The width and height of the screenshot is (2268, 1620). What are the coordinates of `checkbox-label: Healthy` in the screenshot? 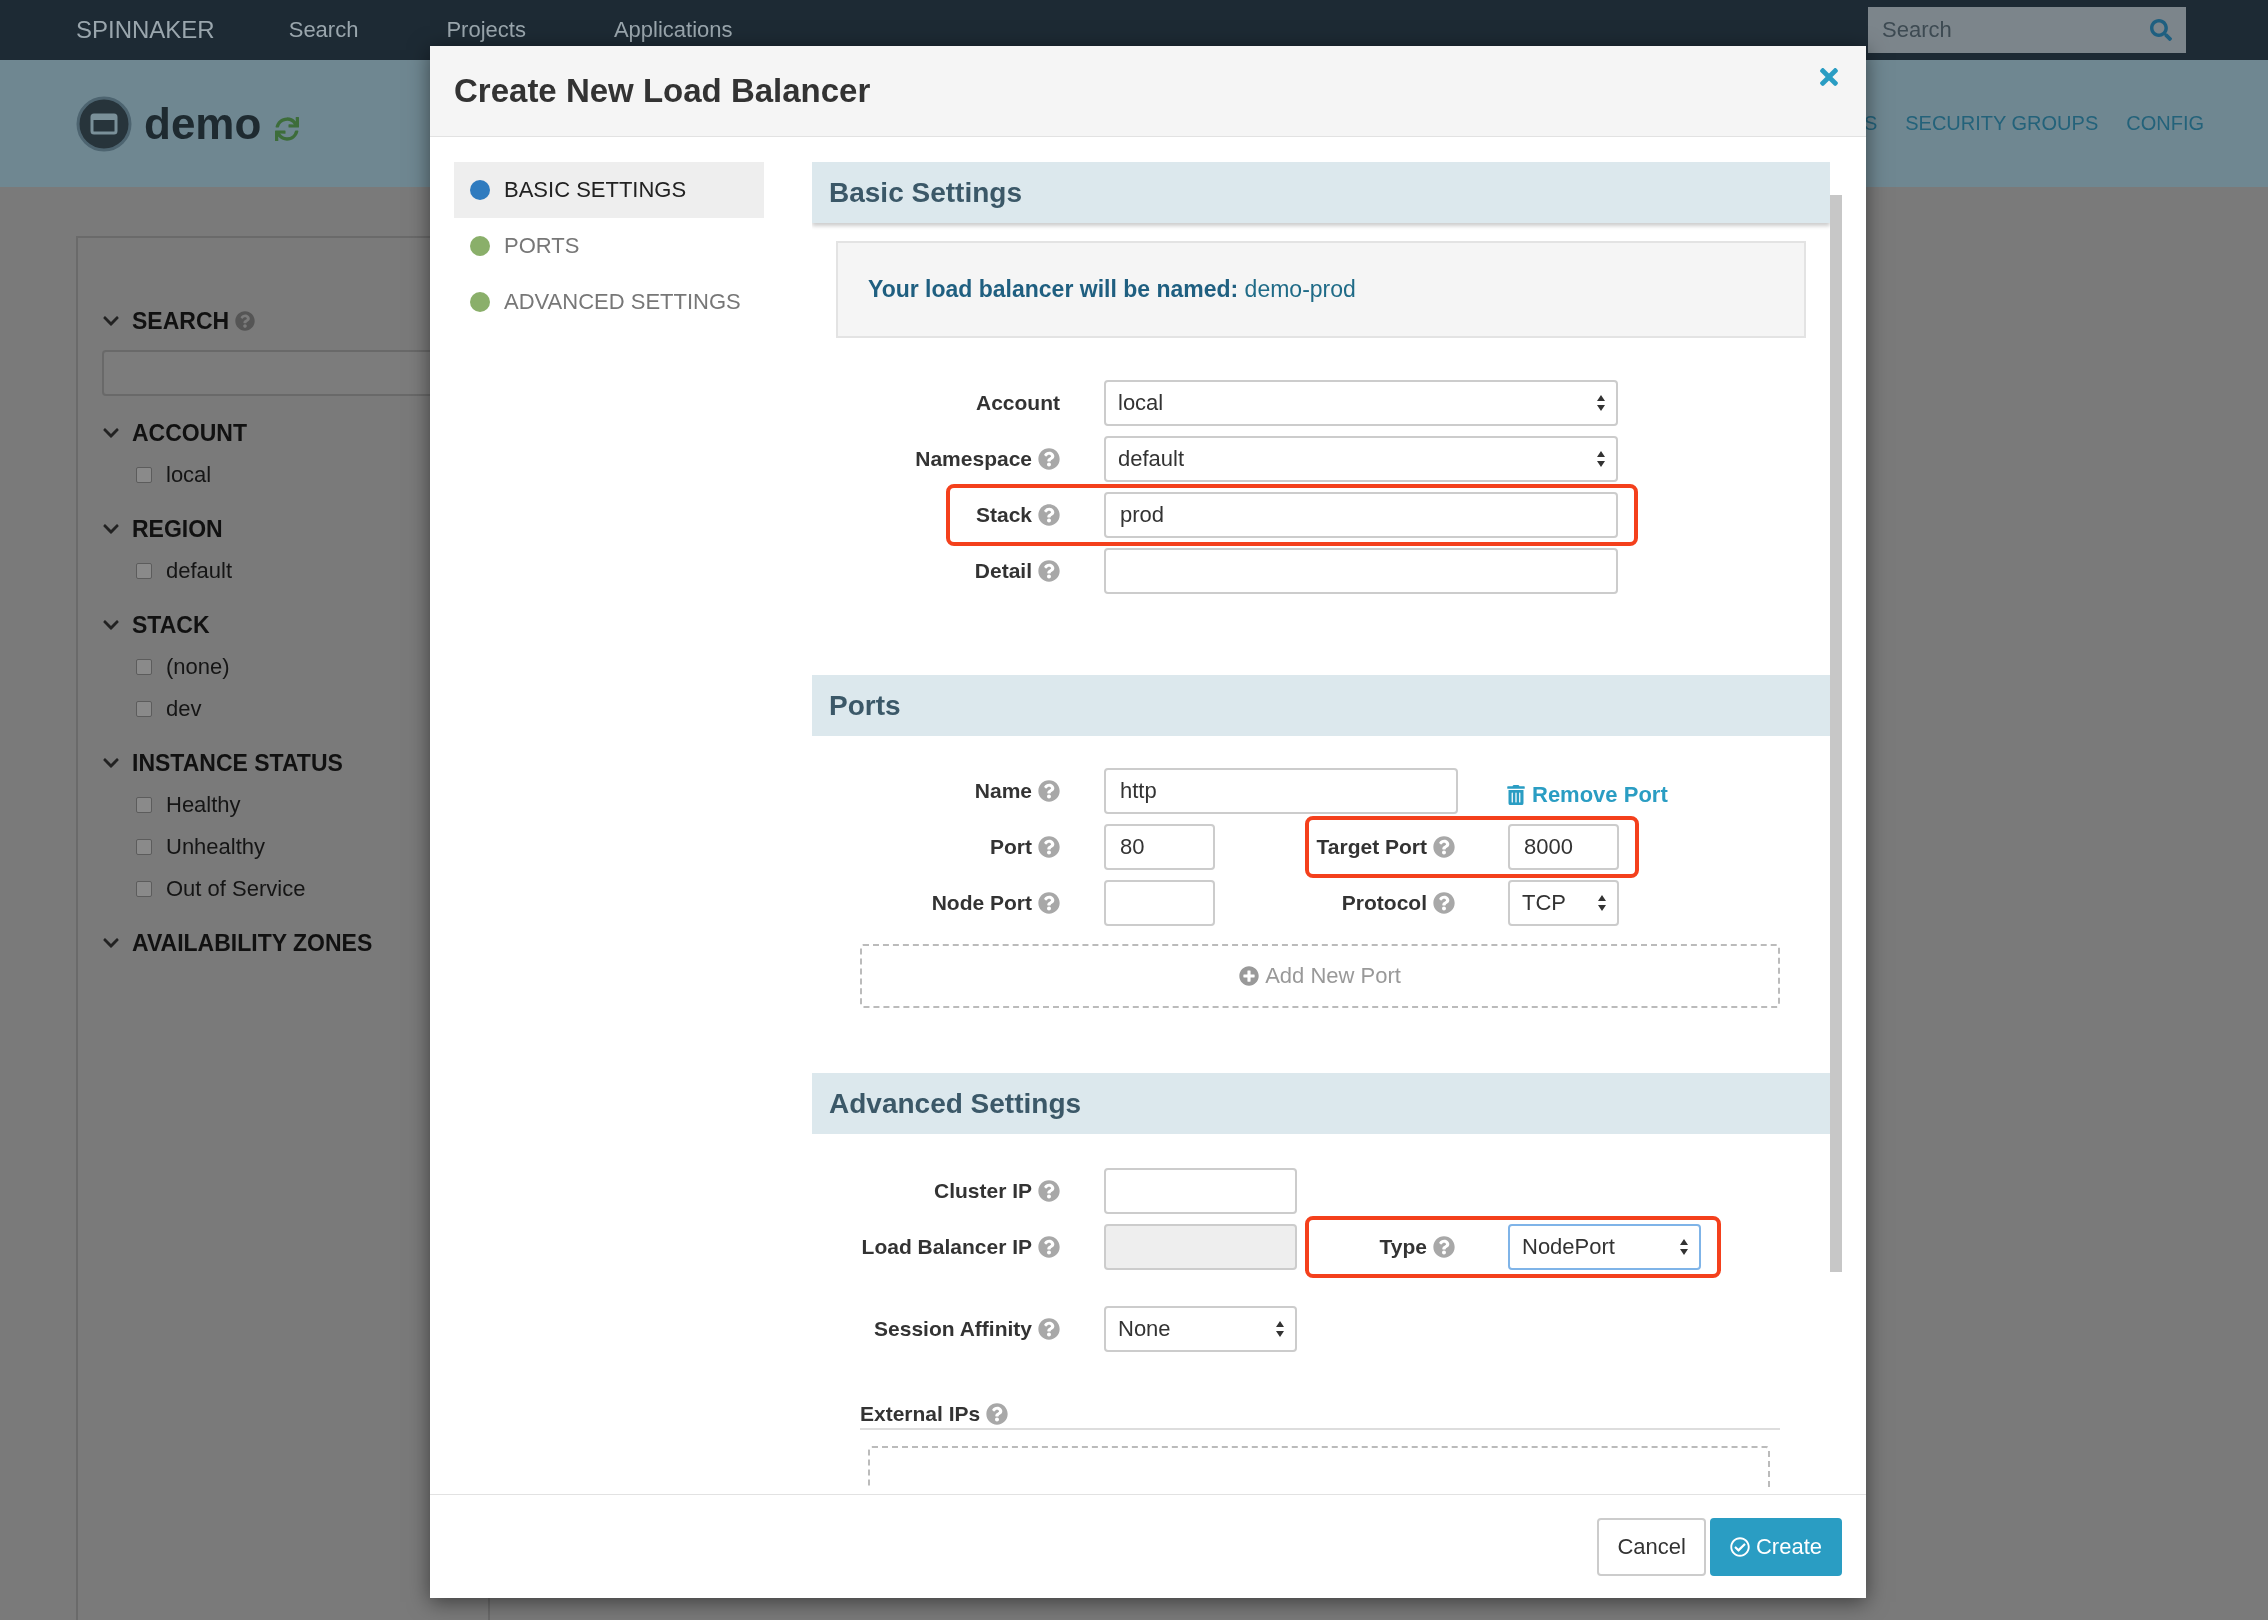 It's located at (203, 805).